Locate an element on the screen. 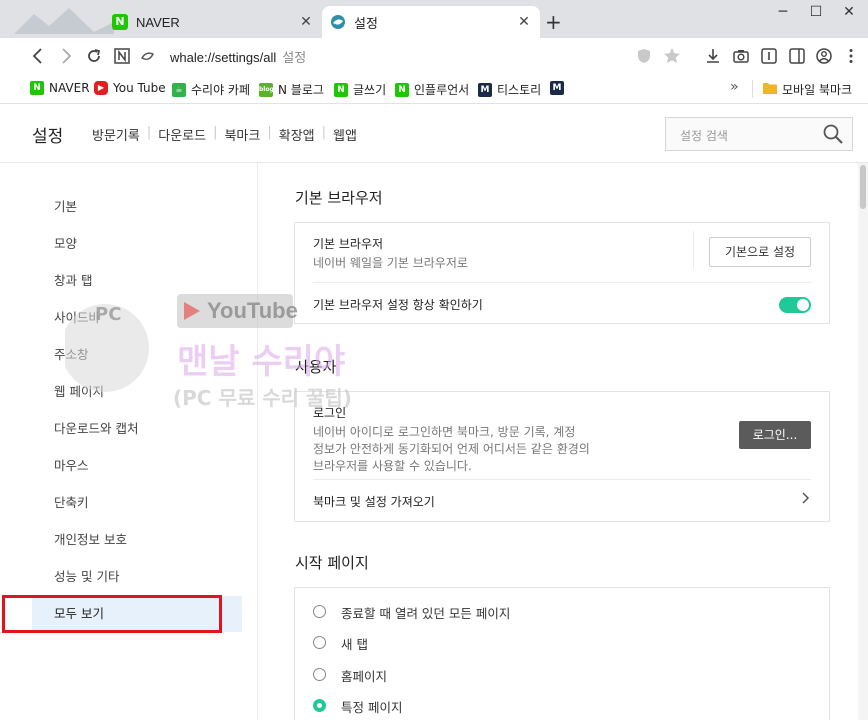 The image size is (868, 720). always-check-default-toggle is located at coordinates (795, 305).